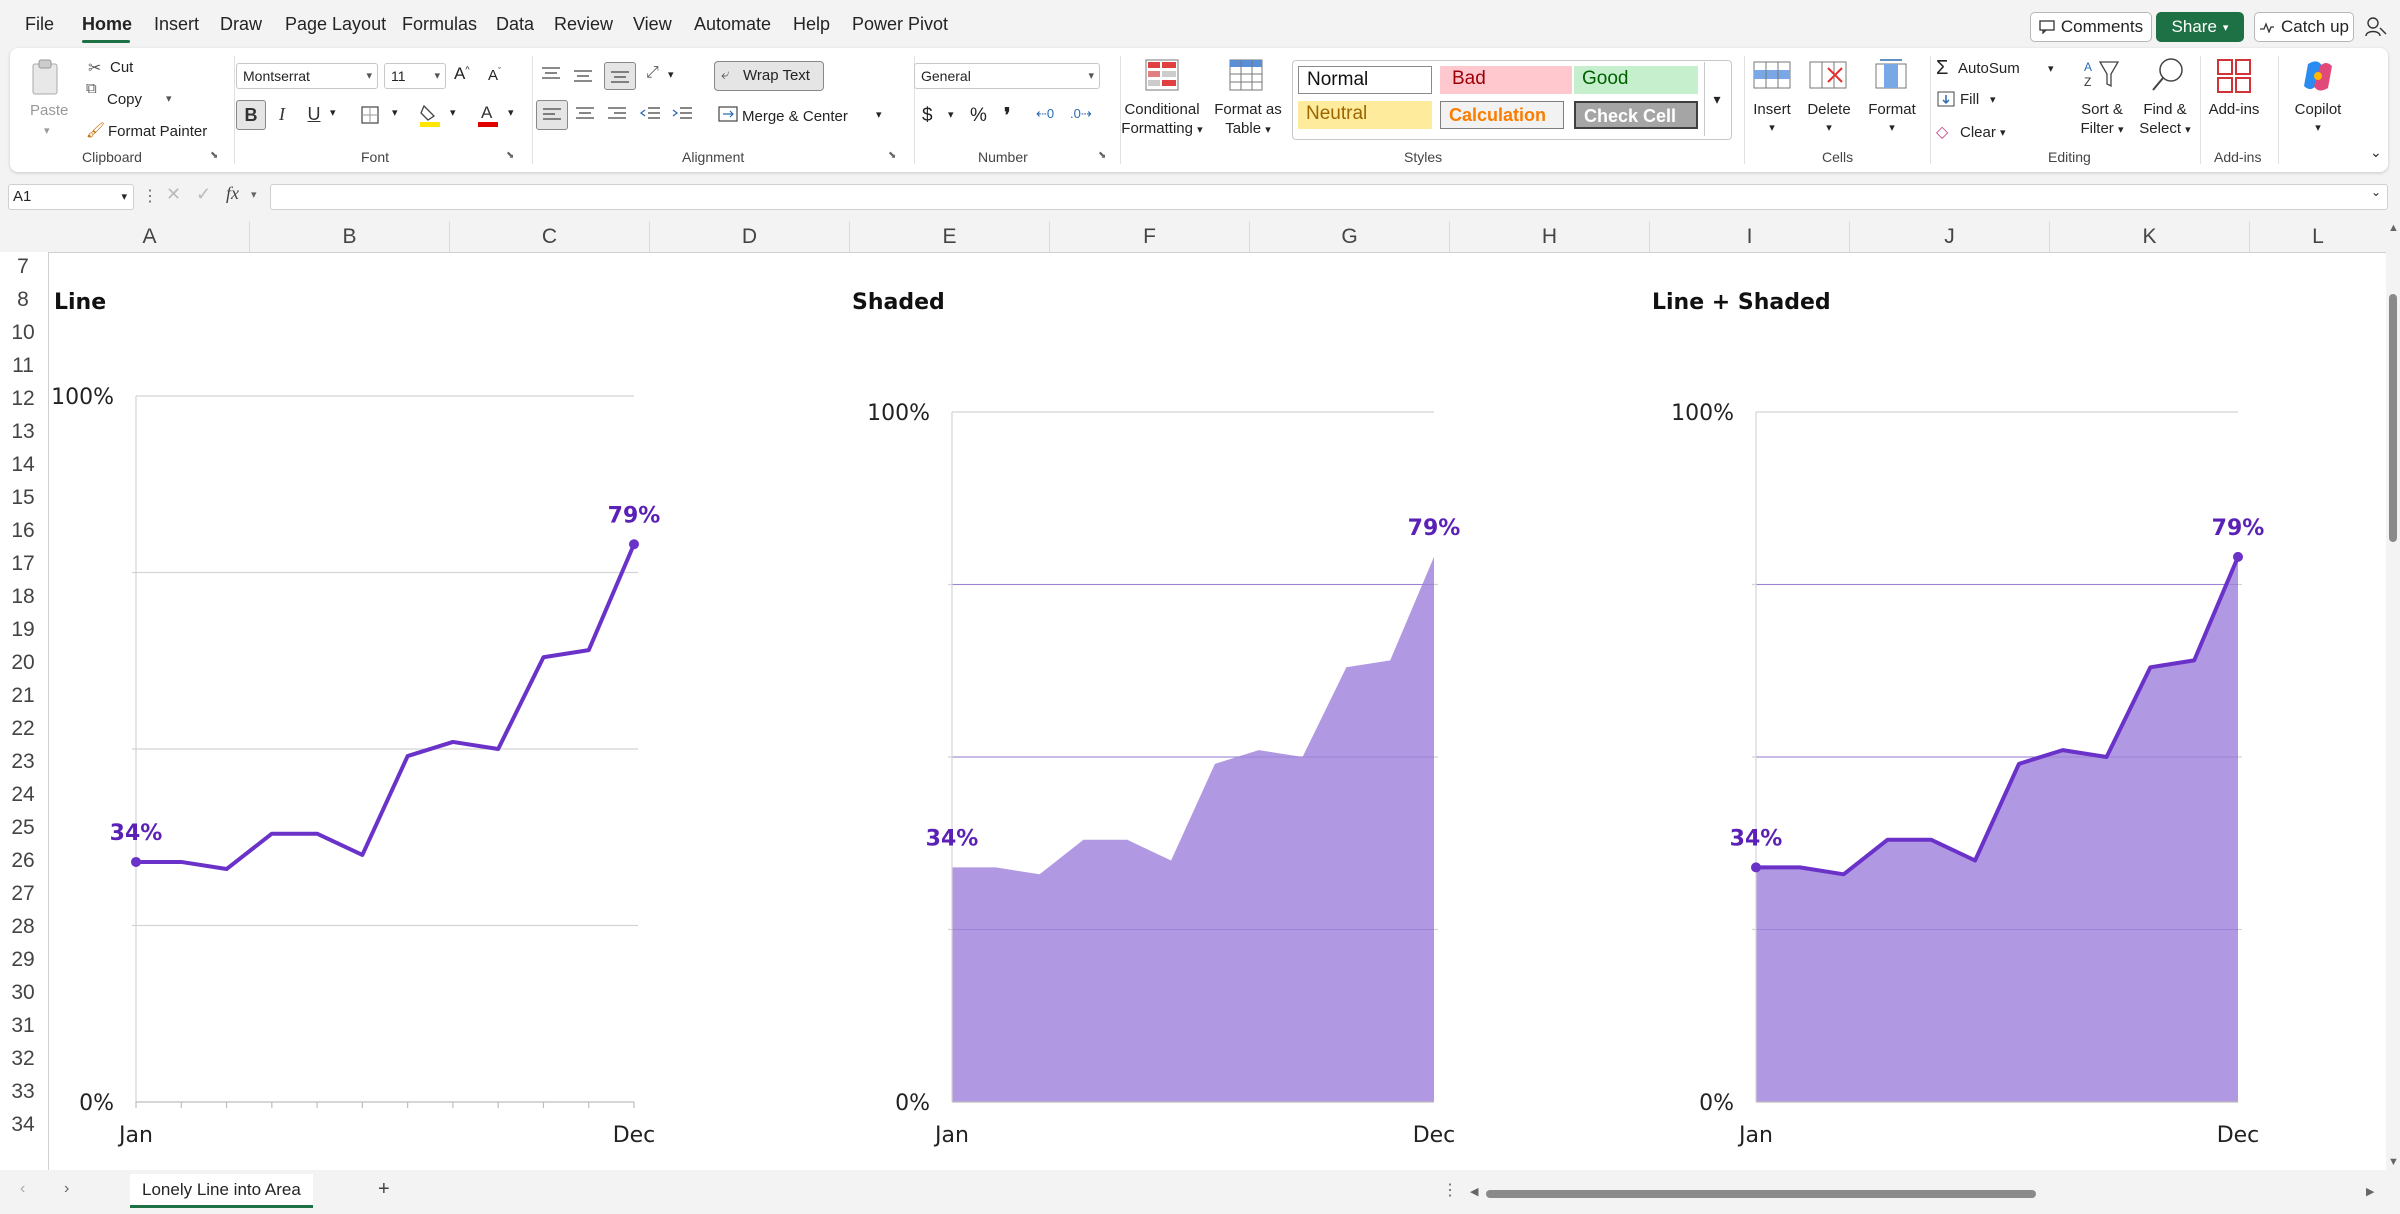 This screenshot has width=2400, height=1214. I want to click on expand-formula-icon: ⌄, so click(2376, 192).